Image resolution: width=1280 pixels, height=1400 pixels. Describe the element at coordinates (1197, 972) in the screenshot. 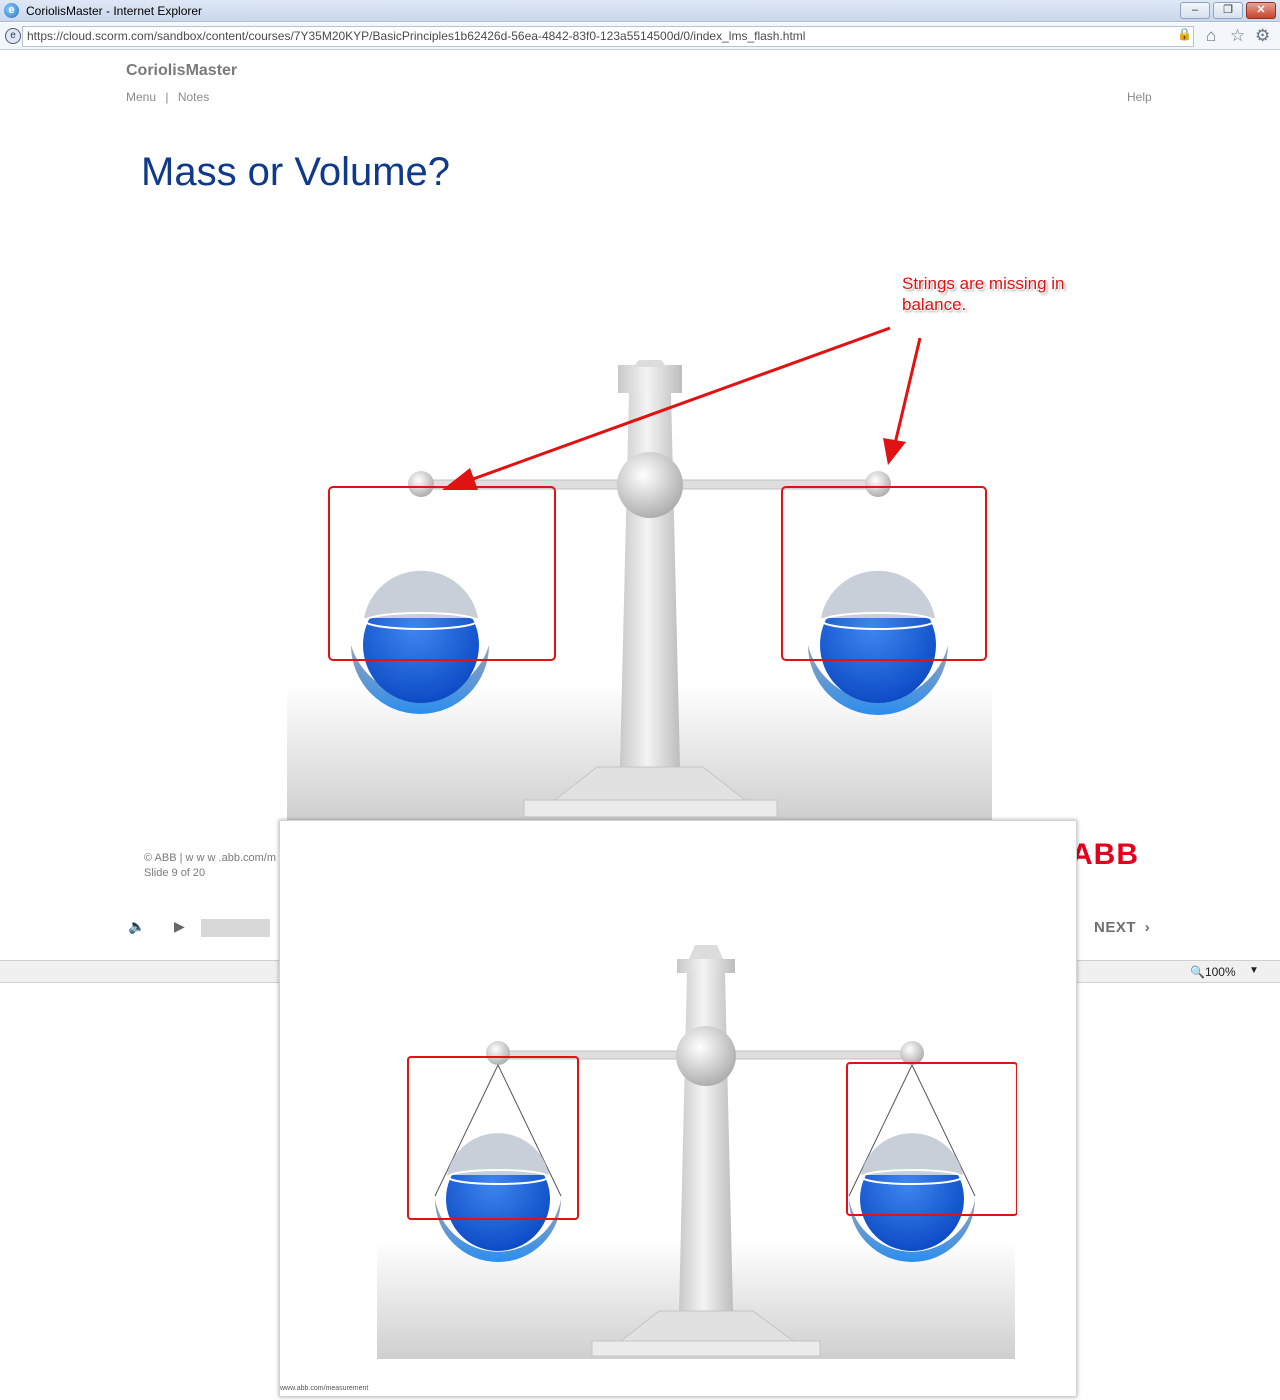

I see `magnifier-icon: 🔍` at that location.